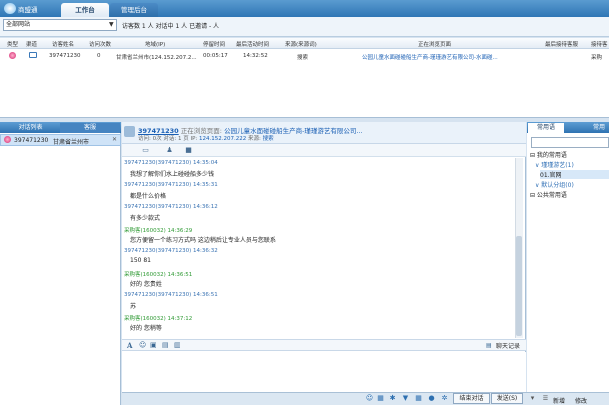  I want to click on cell-stay: 00:05:17, so click(215, 56).